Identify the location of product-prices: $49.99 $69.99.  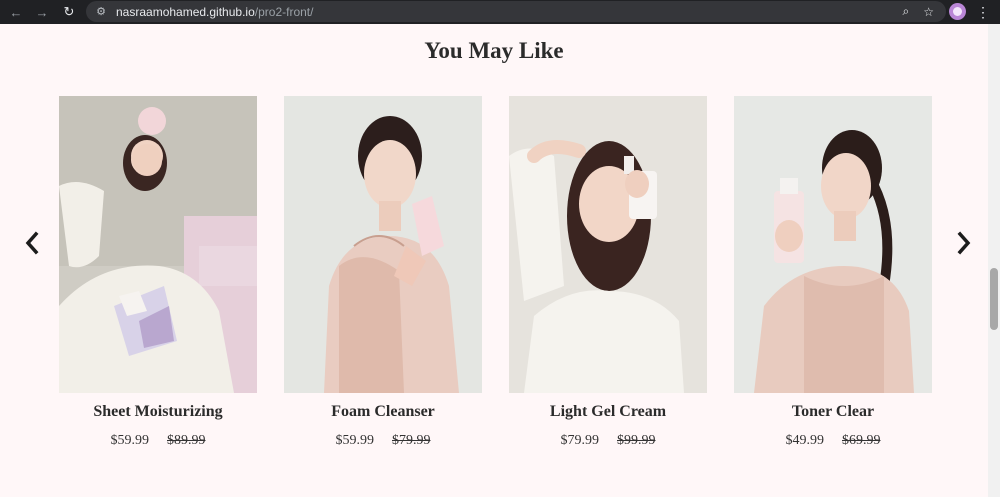
(833, 441).